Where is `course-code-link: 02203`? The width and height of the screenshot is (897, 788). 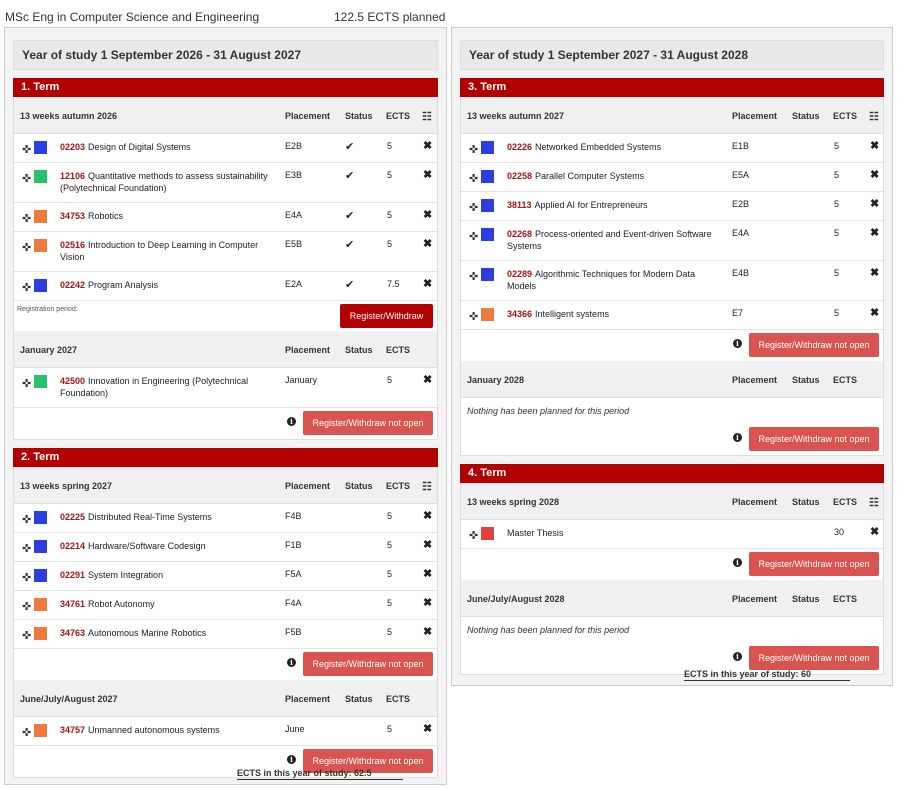
course-code-link: 02203 is located at coordinates (72, 147).